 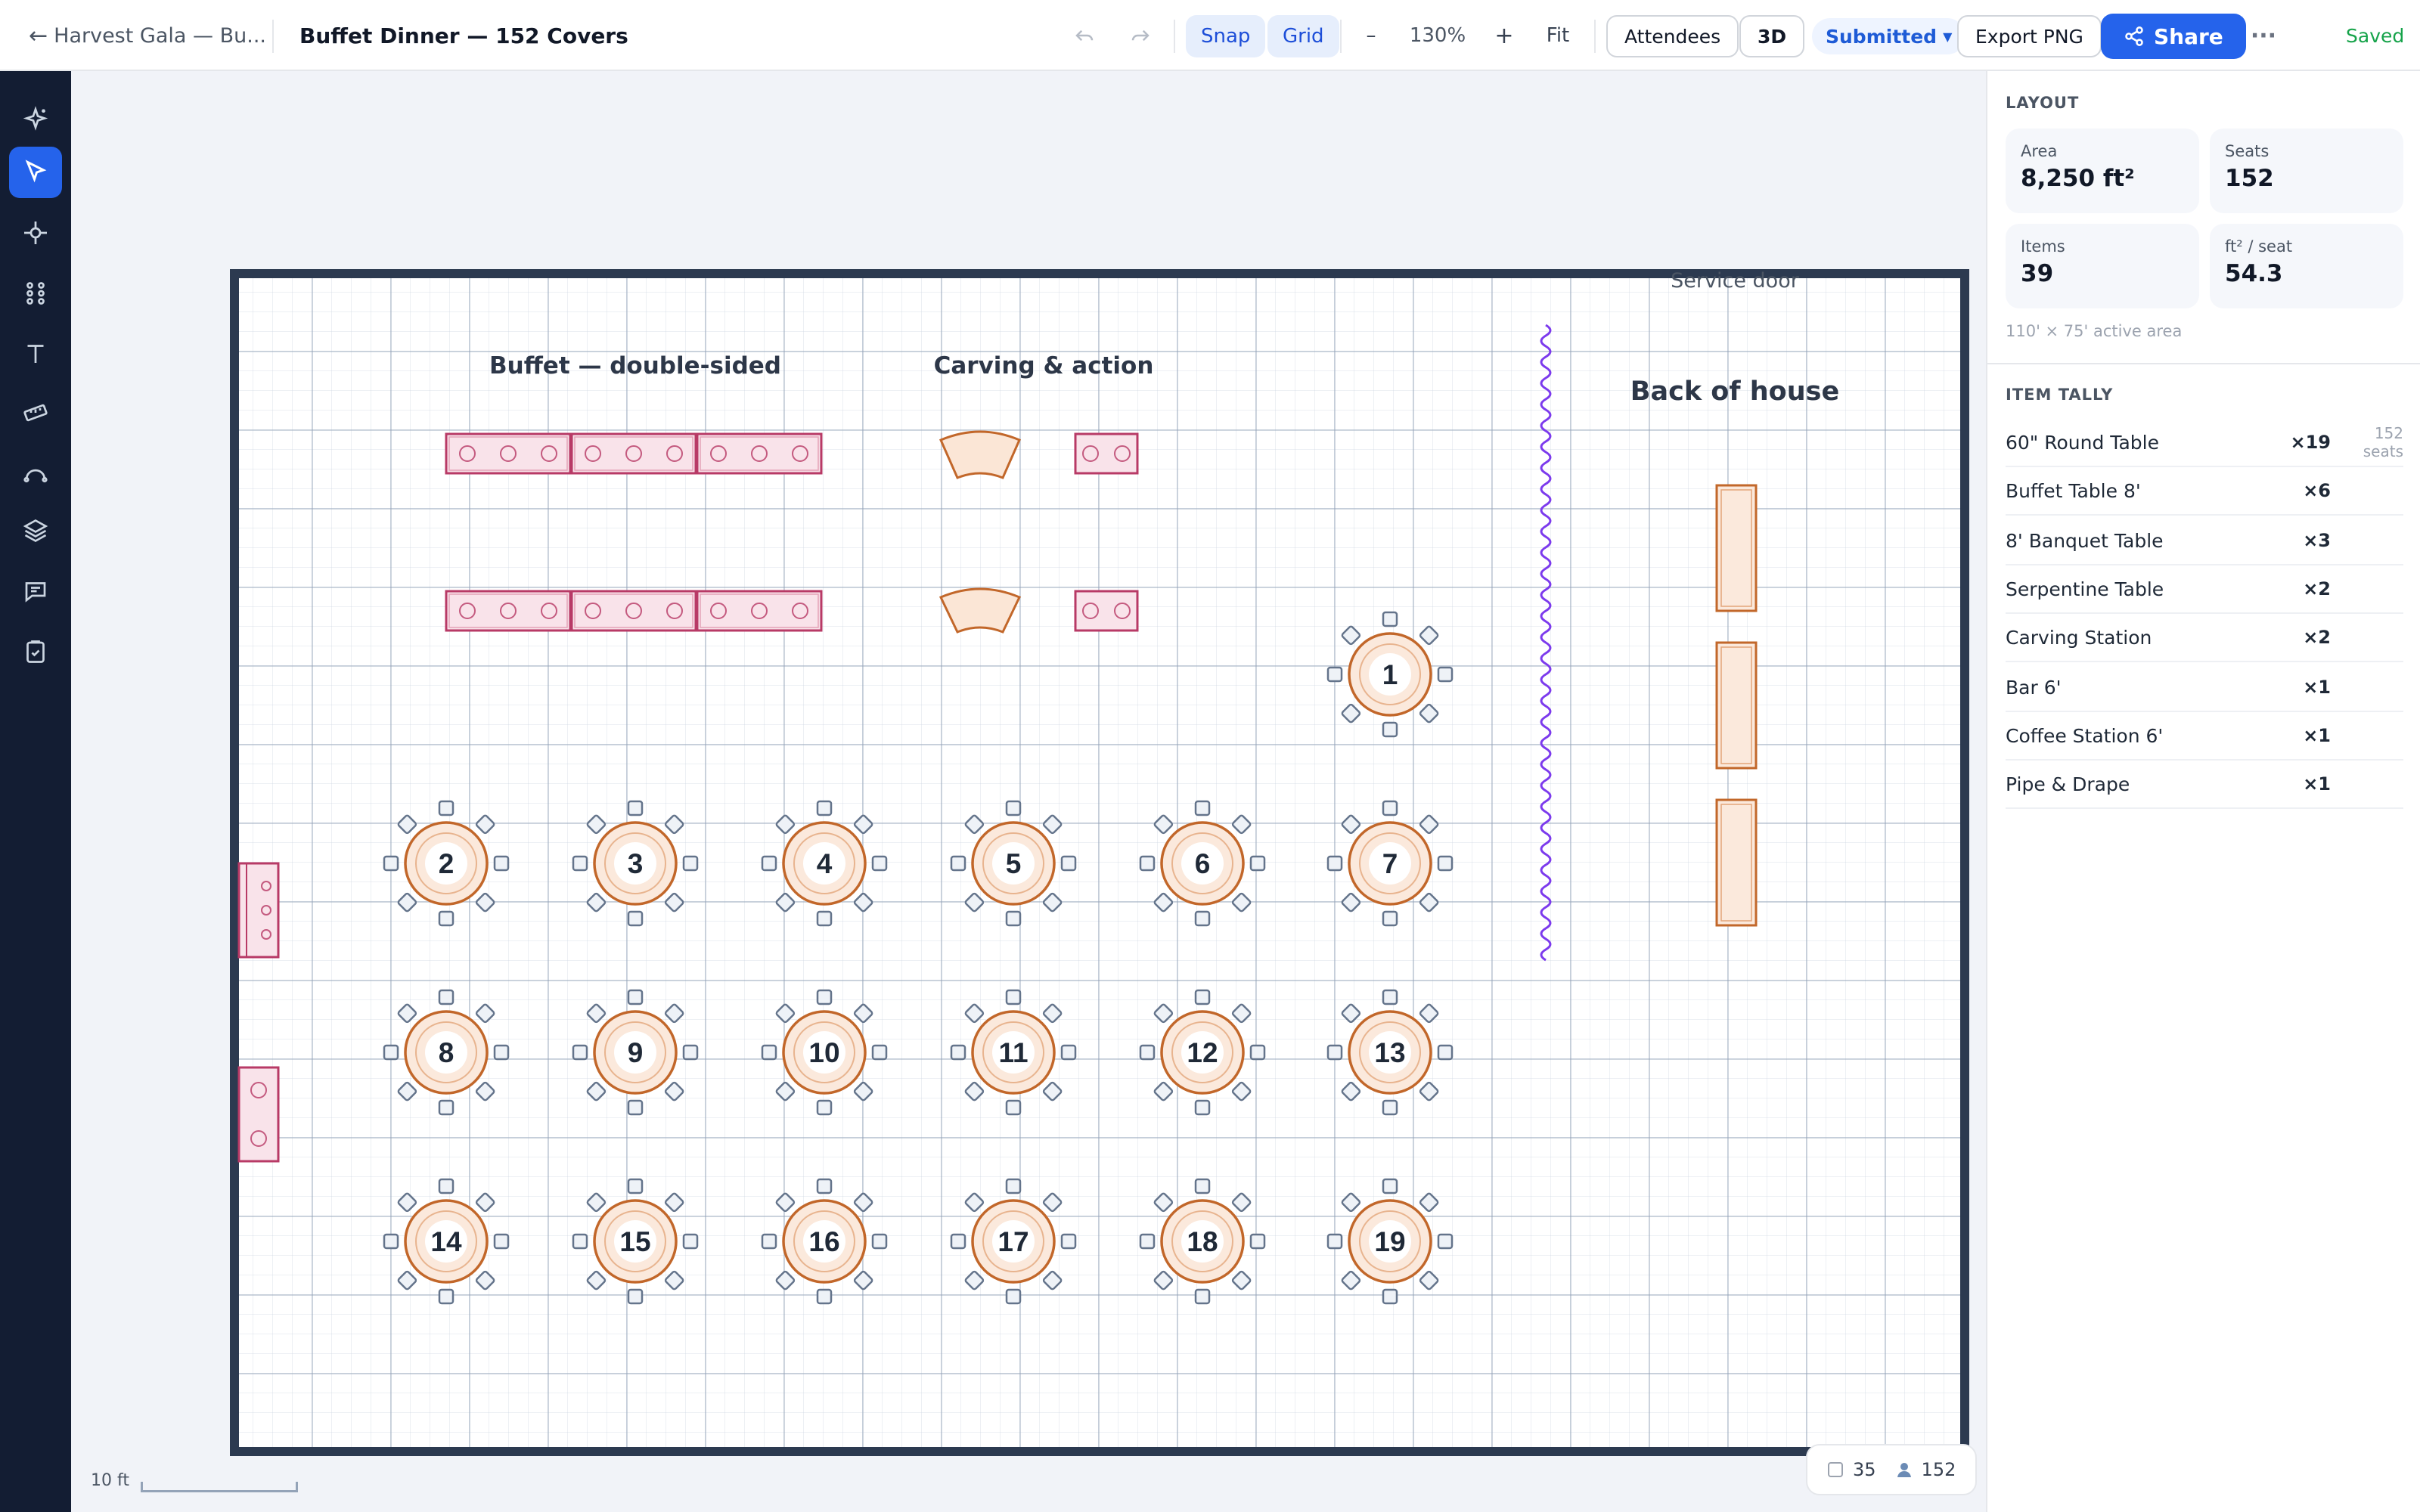 I want to click on round-table-17: 17, so click(x=1013, y=1241).